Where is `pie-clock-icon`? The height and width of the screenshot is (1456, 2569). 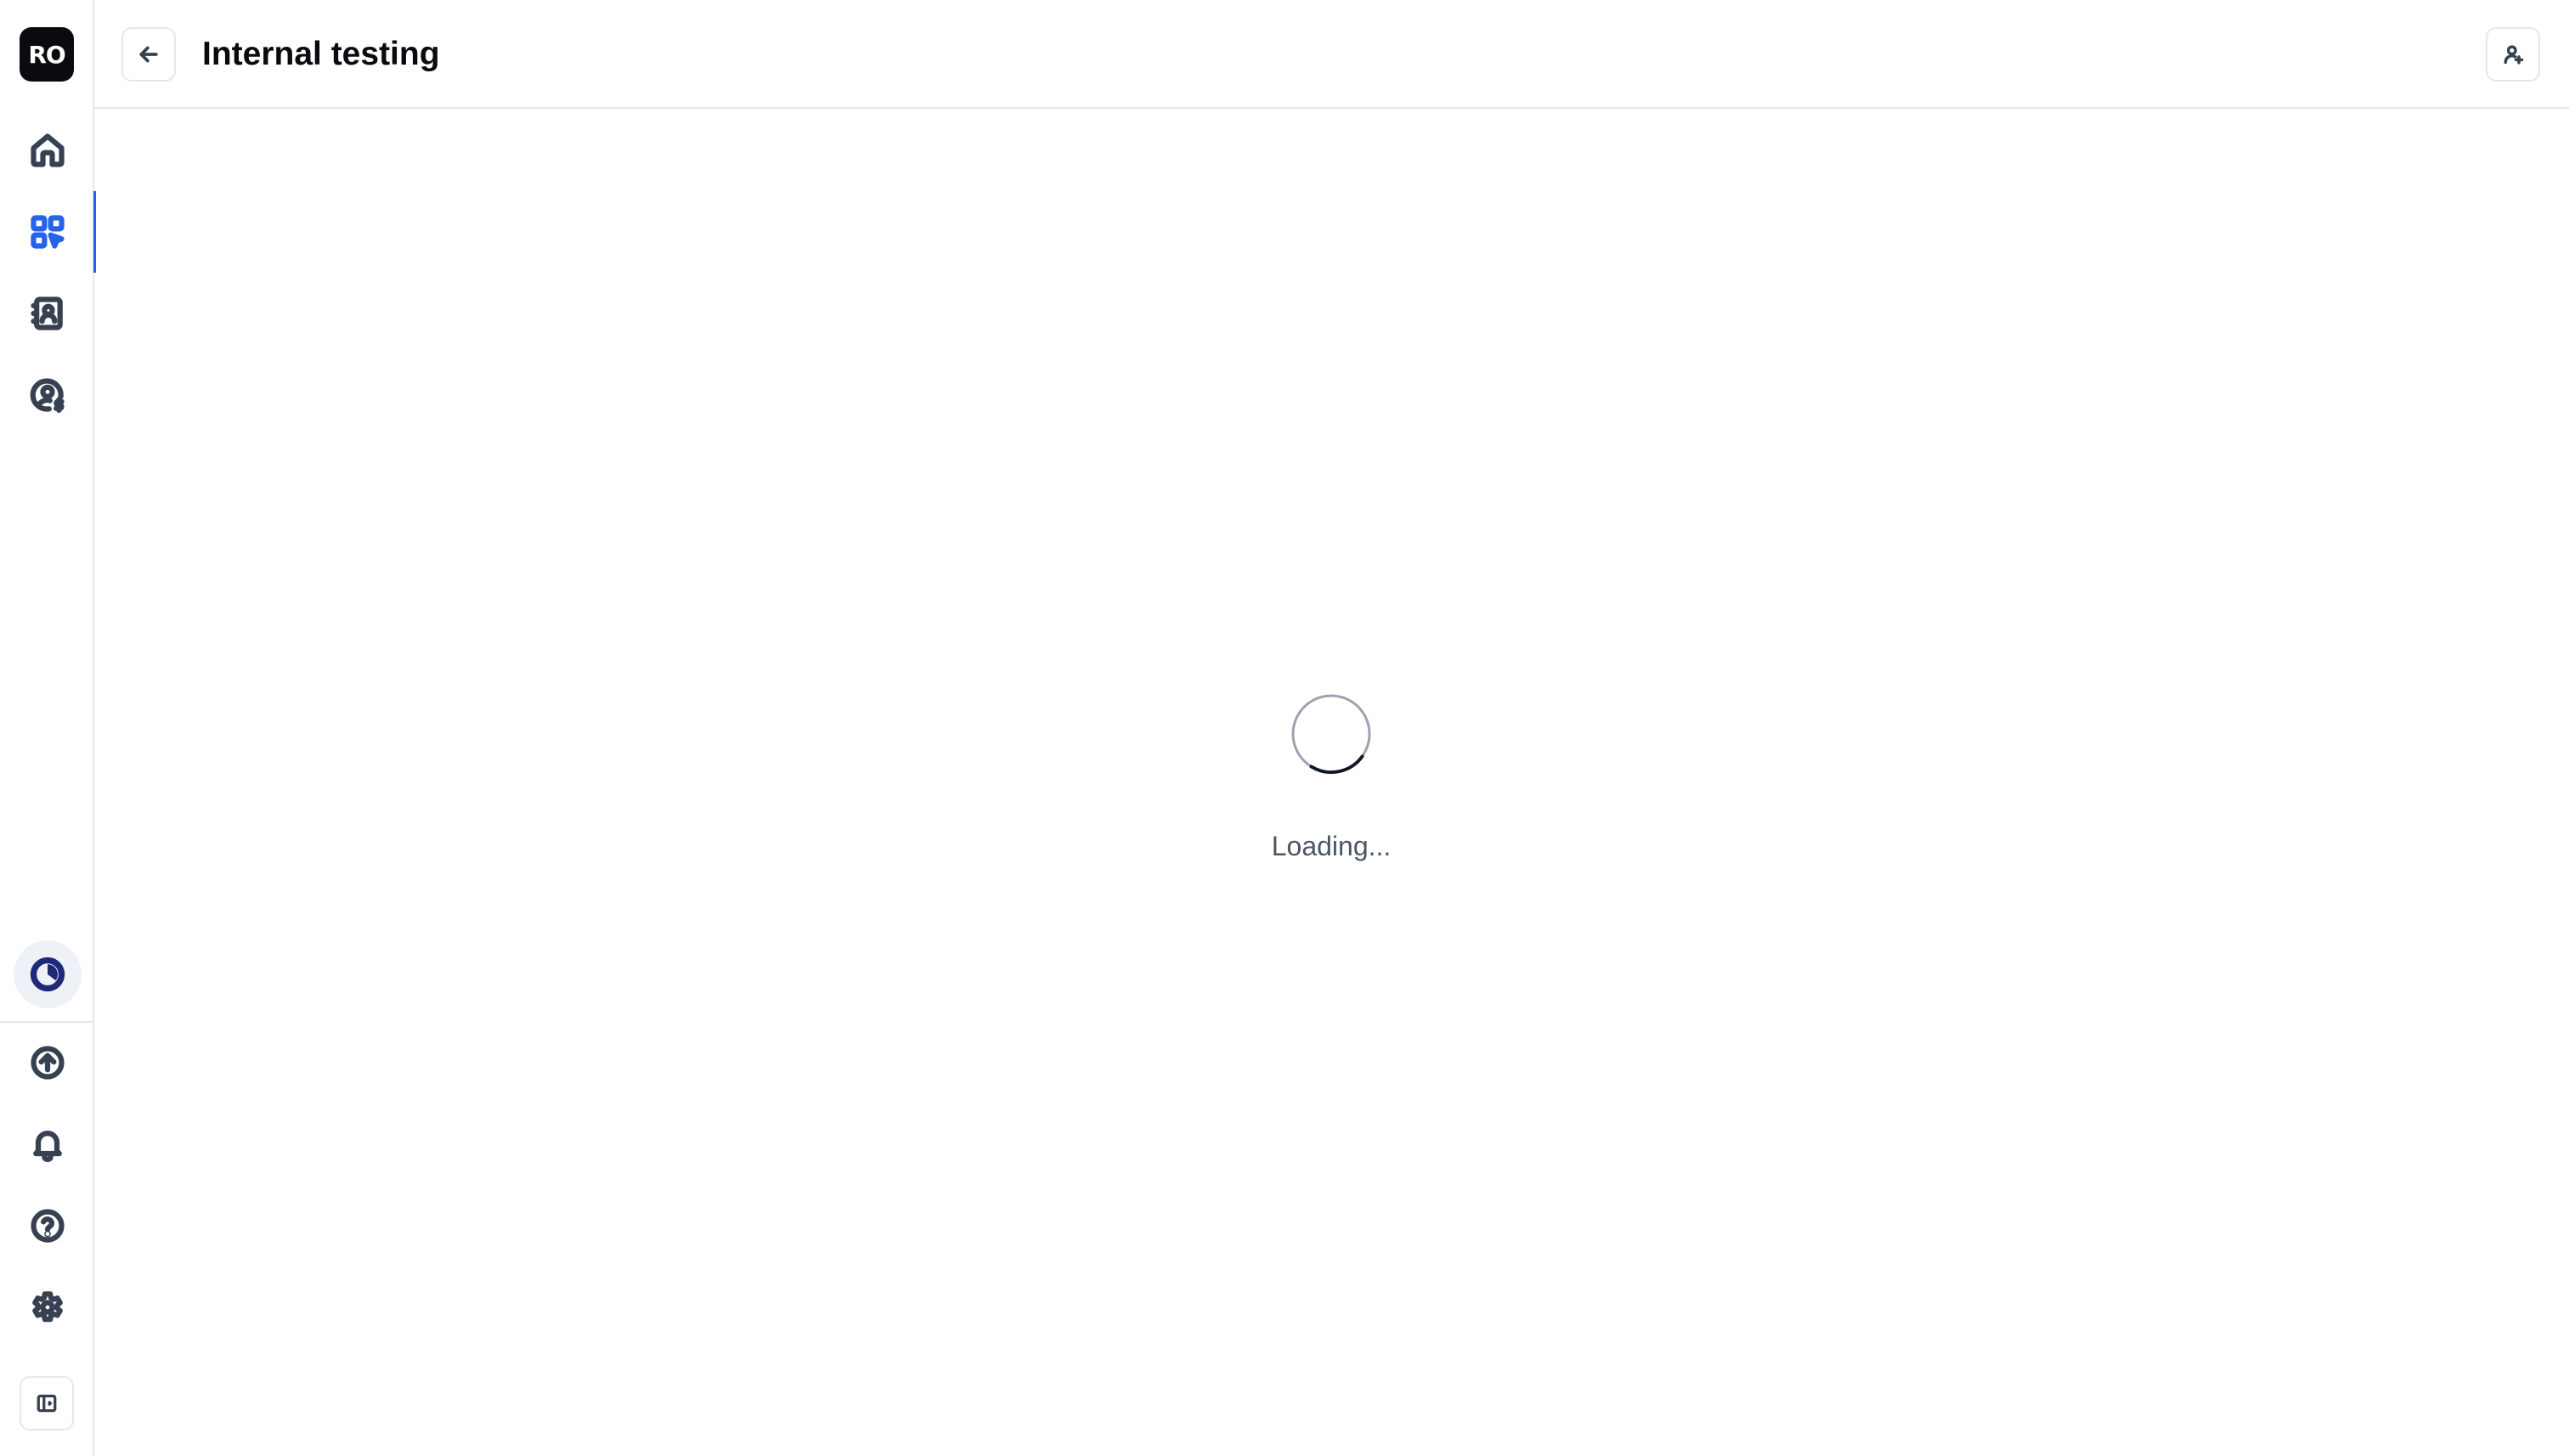 pie-clock-icon is located at coordinates (48, 975).